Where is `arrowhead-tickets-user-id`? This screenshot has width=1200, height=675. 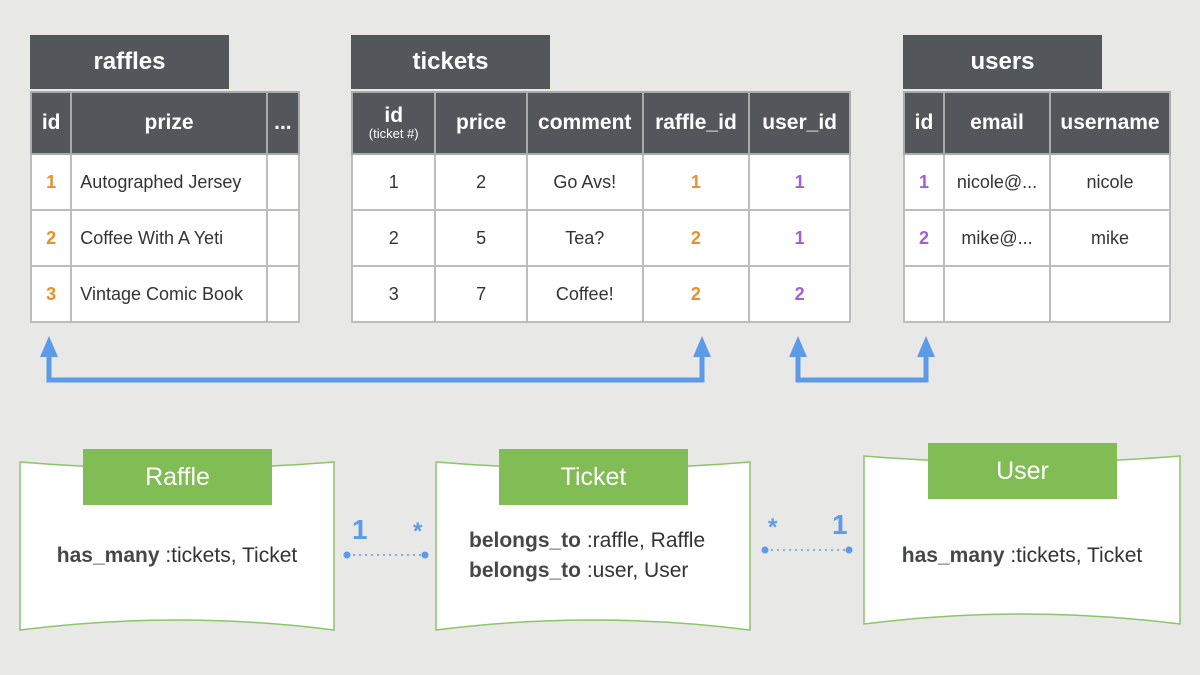
arrowhead-tickets-user-id is located at coordinates (798, 346).